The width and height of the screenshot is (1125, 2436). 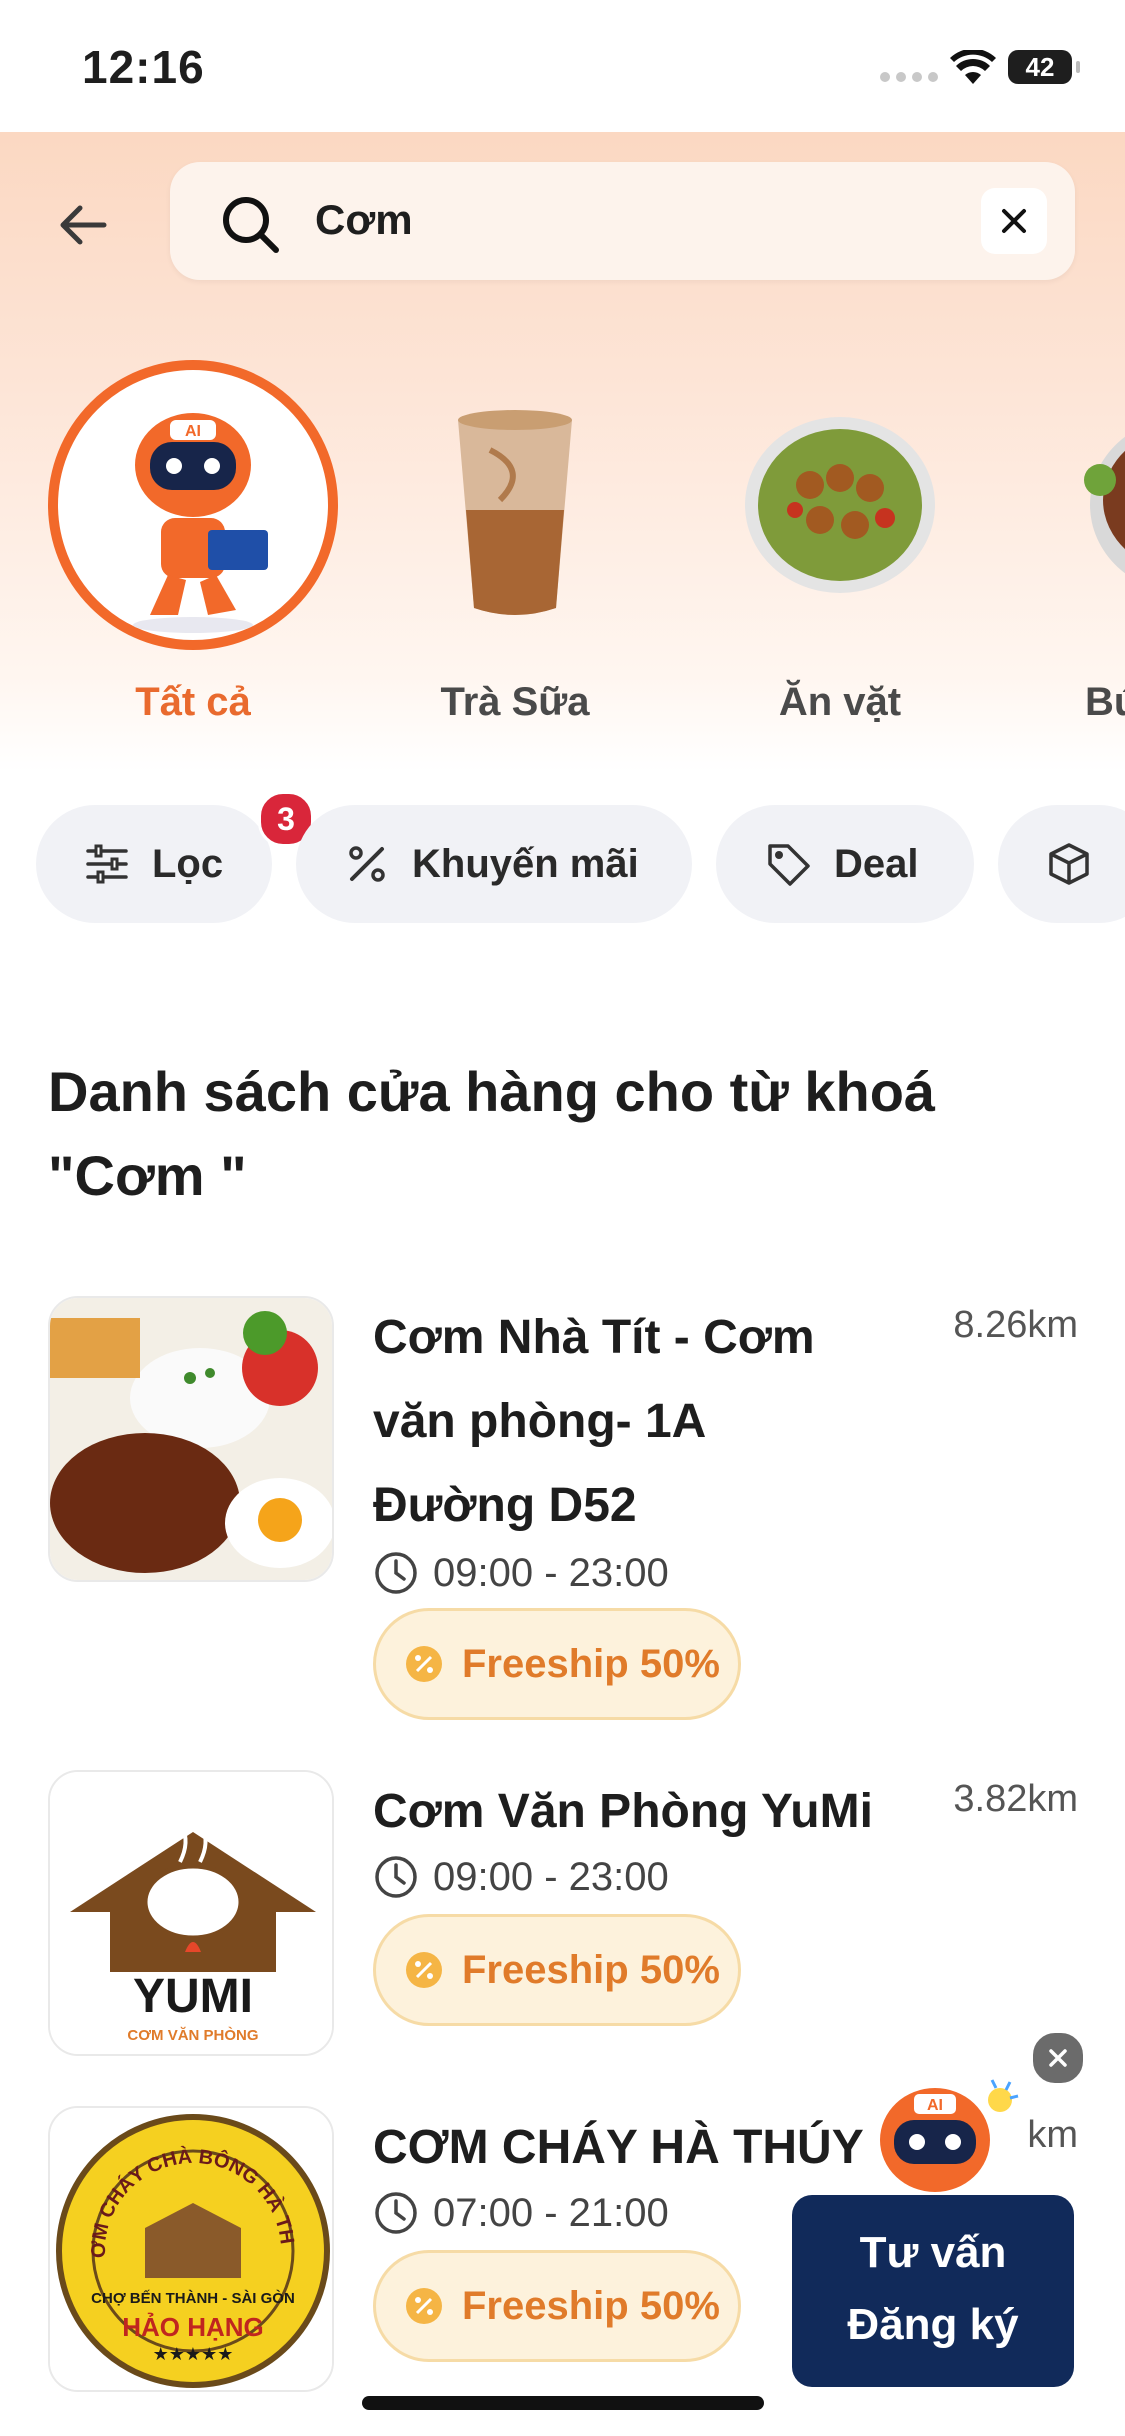 I want to click on store-distance: 8.26km, so click(x=1015, y=1325).